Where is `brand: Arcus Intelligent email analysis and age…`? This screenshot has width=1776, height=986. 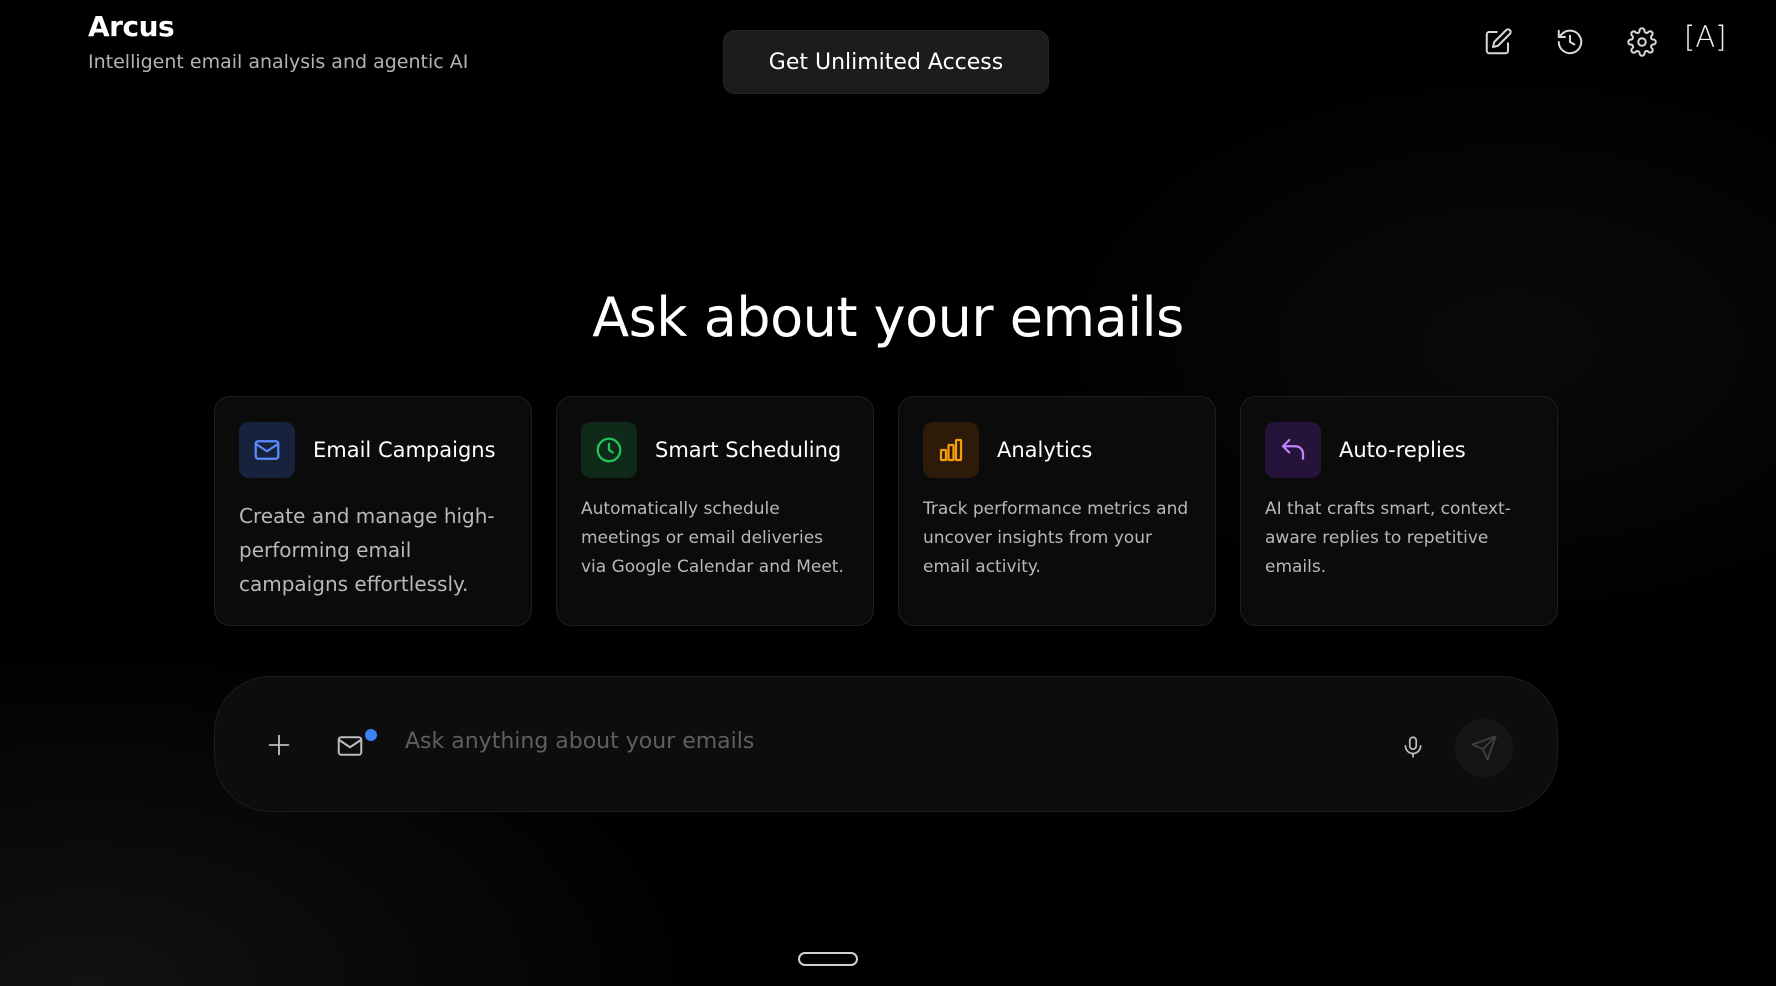 brand: Arcus Intelligent email analysis and age… is located at coordinates (278, 41).